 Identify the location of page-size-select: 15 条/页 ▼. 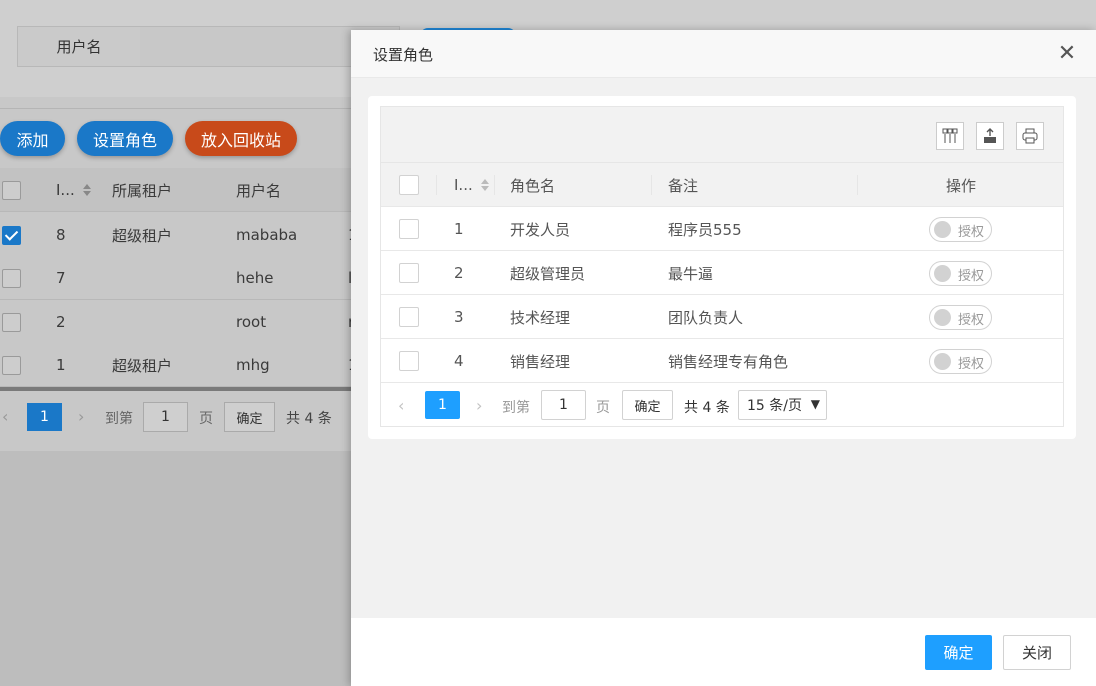
(782, 405).